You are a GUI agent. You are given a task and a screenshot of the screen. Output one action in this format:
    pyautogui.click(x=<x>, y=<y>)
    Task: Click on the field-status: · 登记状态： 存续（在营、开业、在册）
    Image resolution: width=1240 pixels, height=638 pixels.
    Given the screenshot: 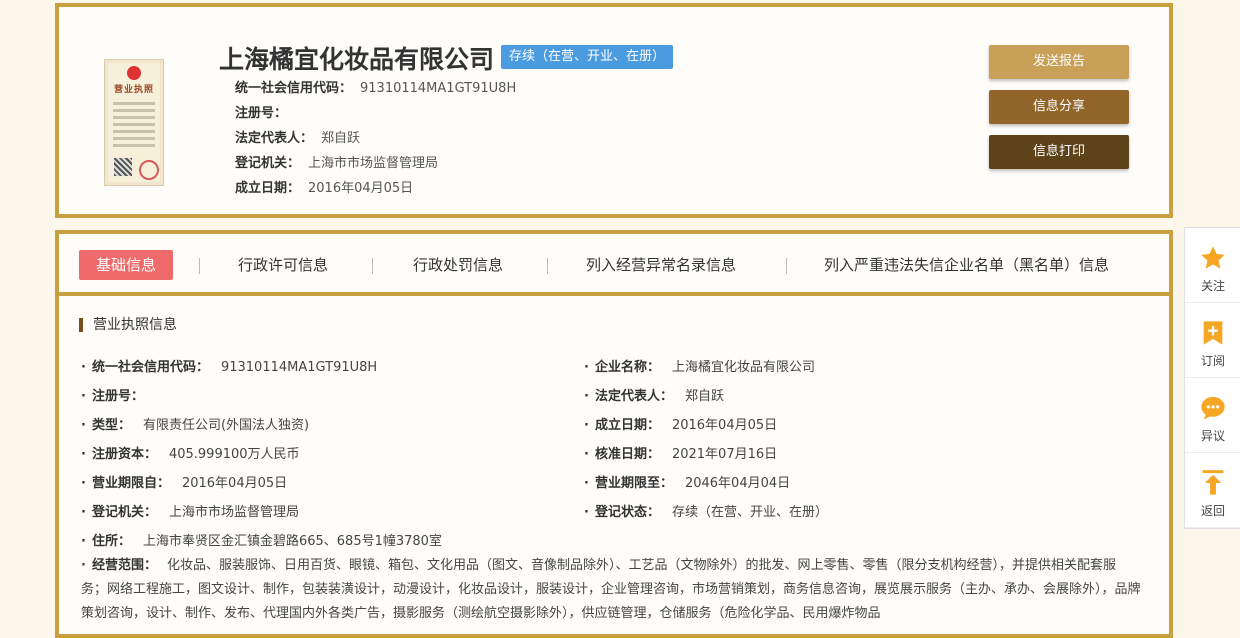 What is the action you would take?
    pyautogui.click(x=706, y=512)
    